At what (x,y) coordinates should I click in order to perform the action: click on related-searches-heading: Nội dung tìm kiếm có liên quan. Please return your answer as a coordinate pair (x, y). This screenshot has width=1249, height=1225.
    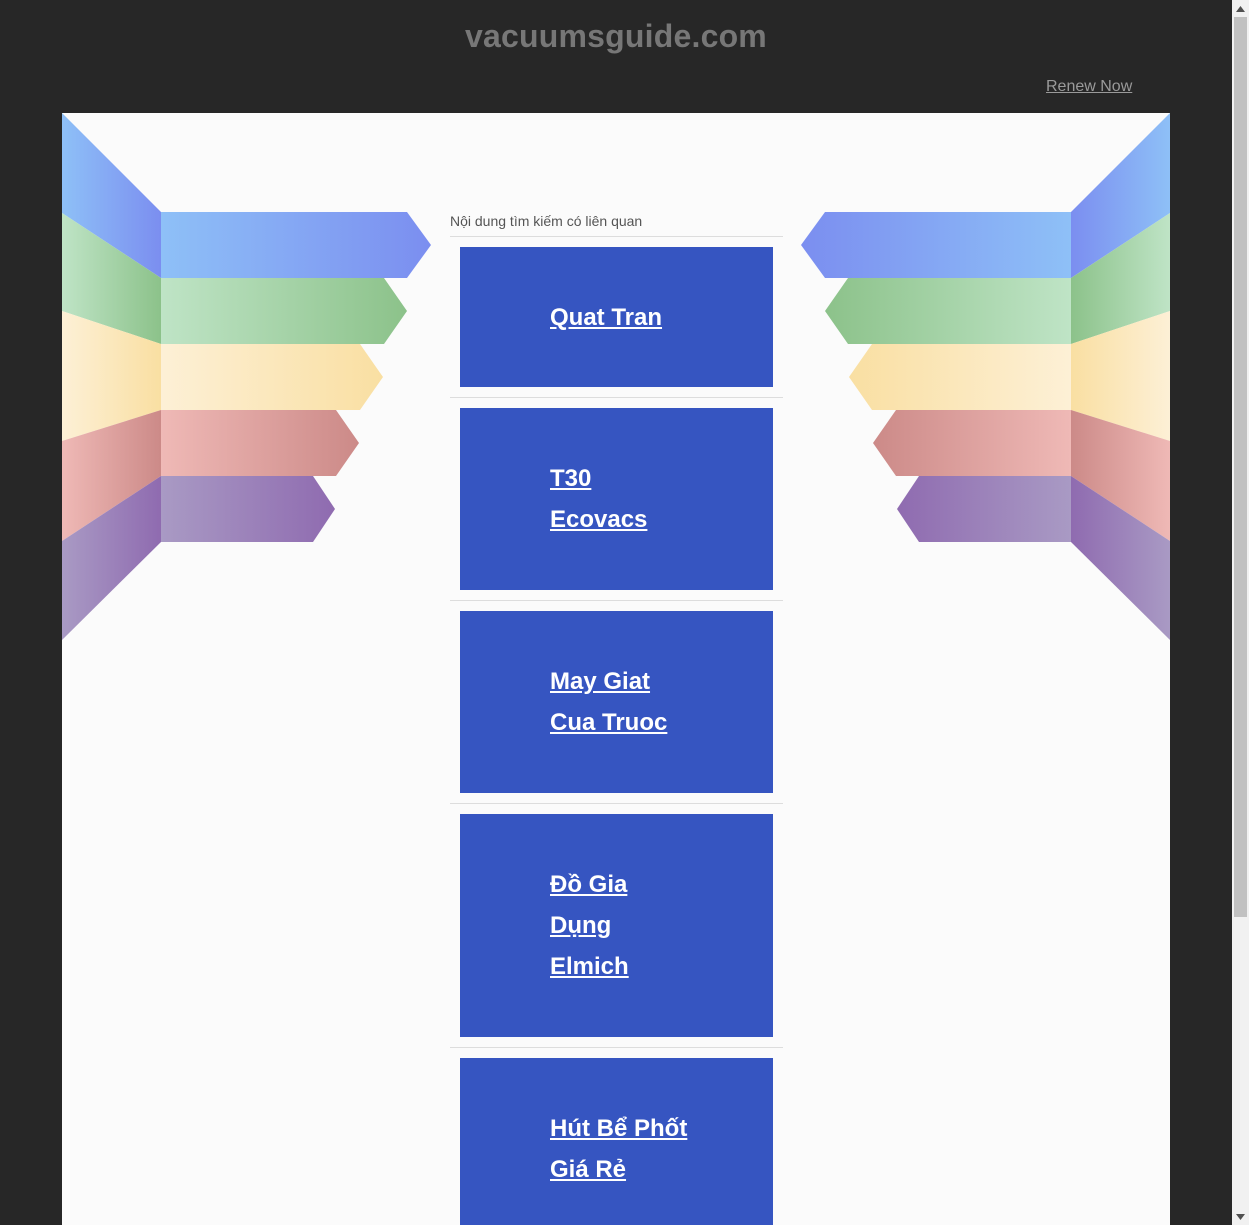
    Looking at the image, I should click on (616, 224).